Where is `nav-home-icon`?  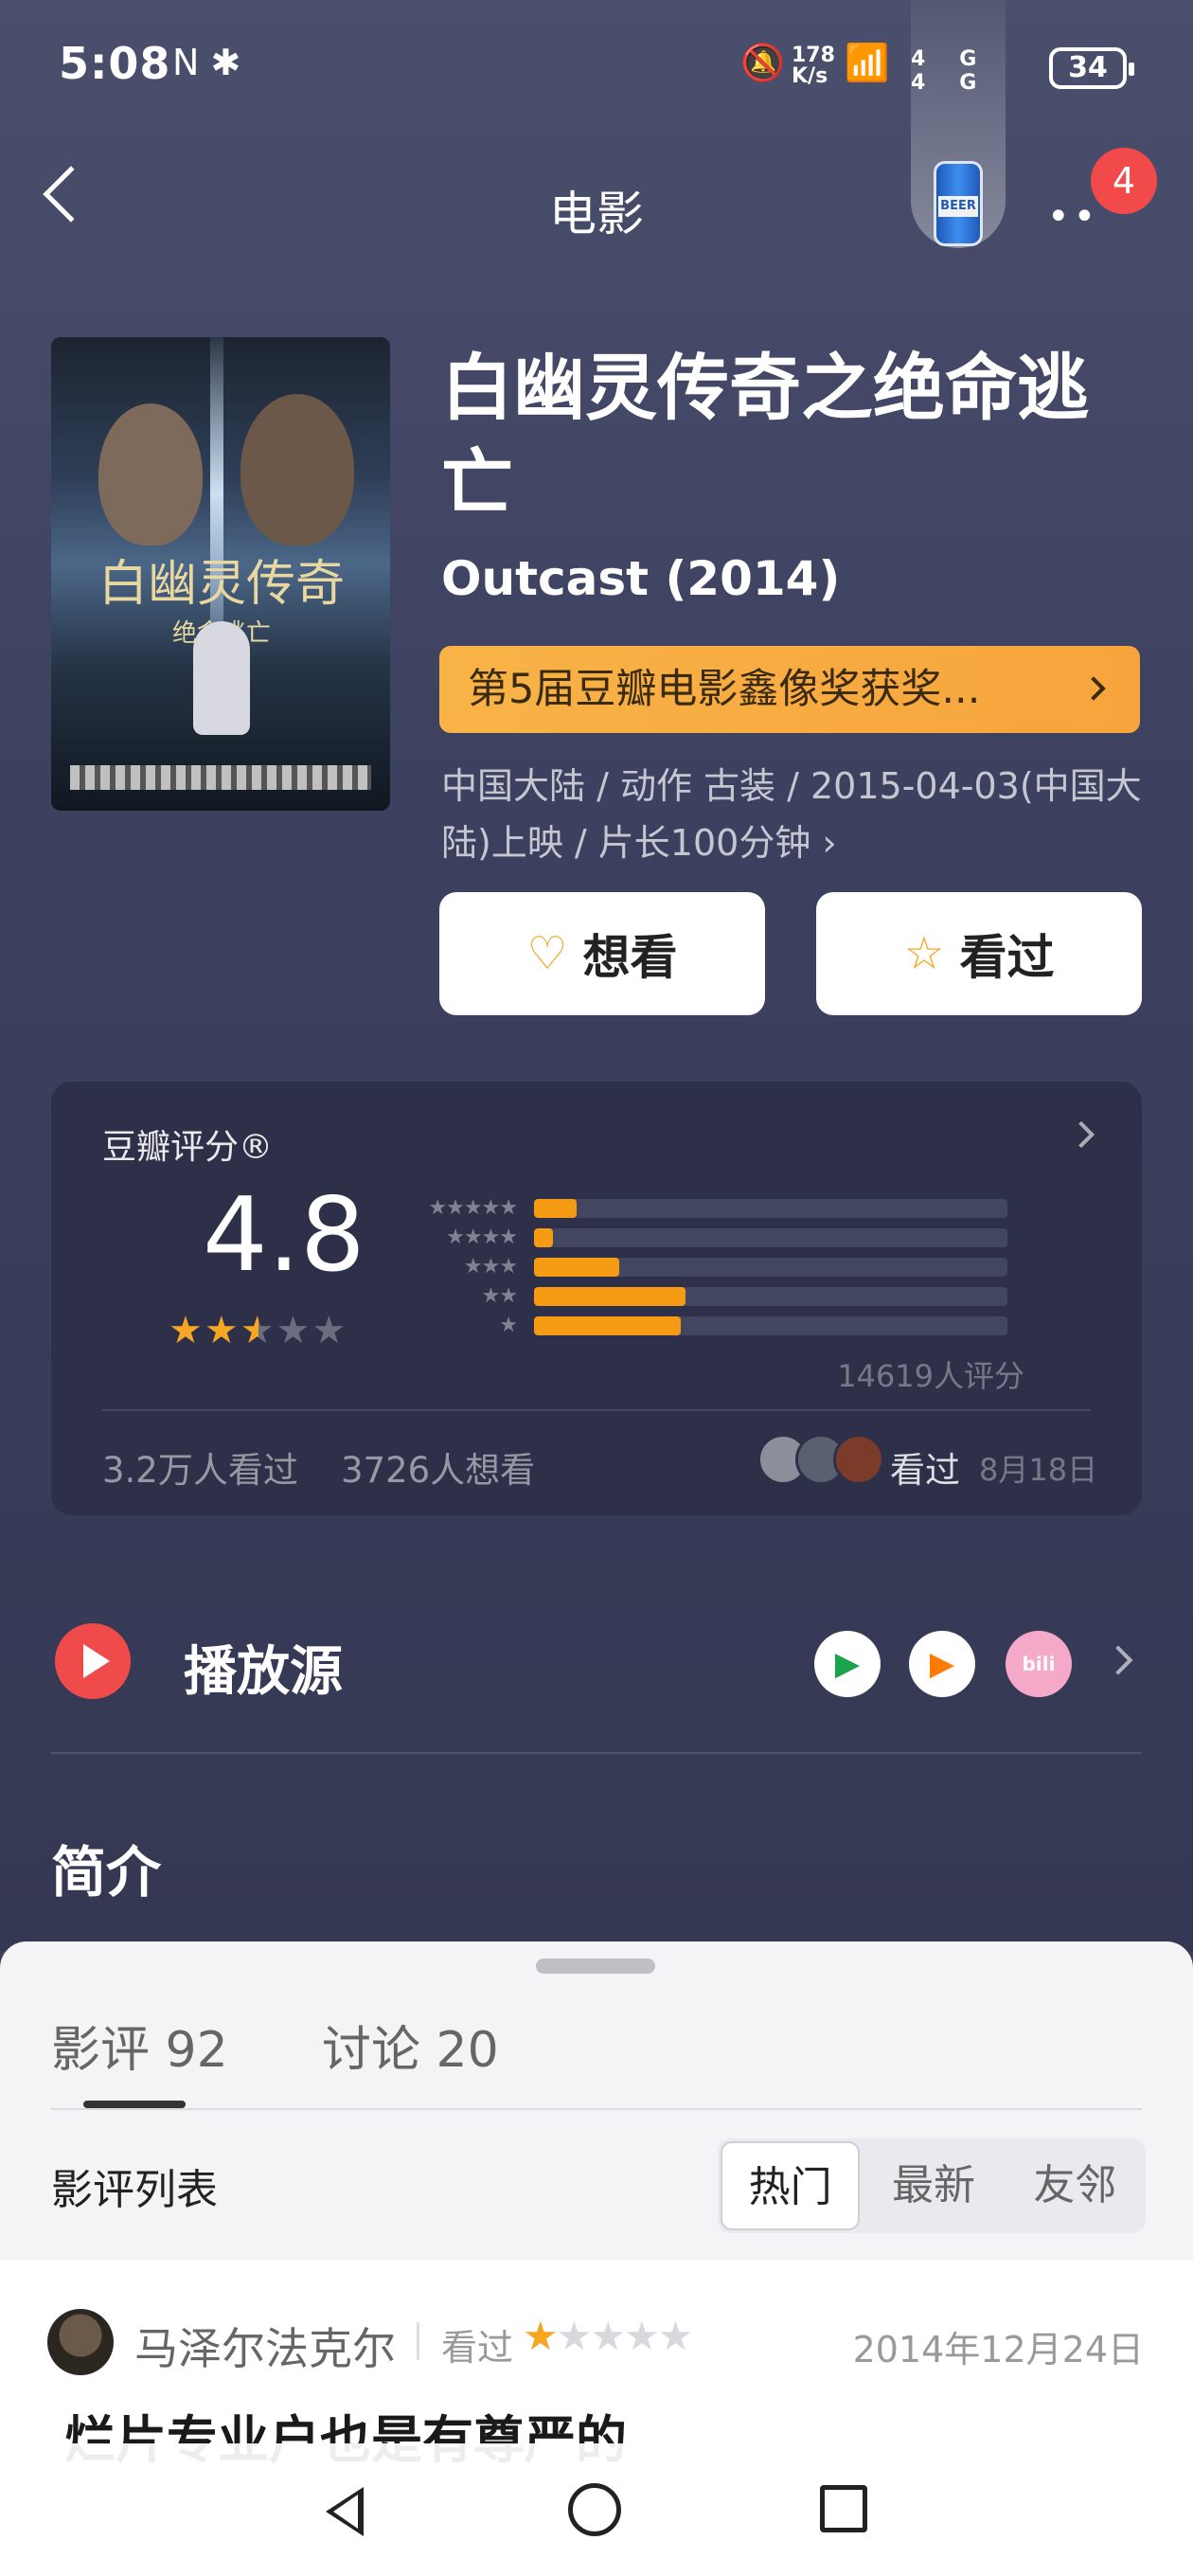
nav-home-icon is located at coordinates (594, 2509).